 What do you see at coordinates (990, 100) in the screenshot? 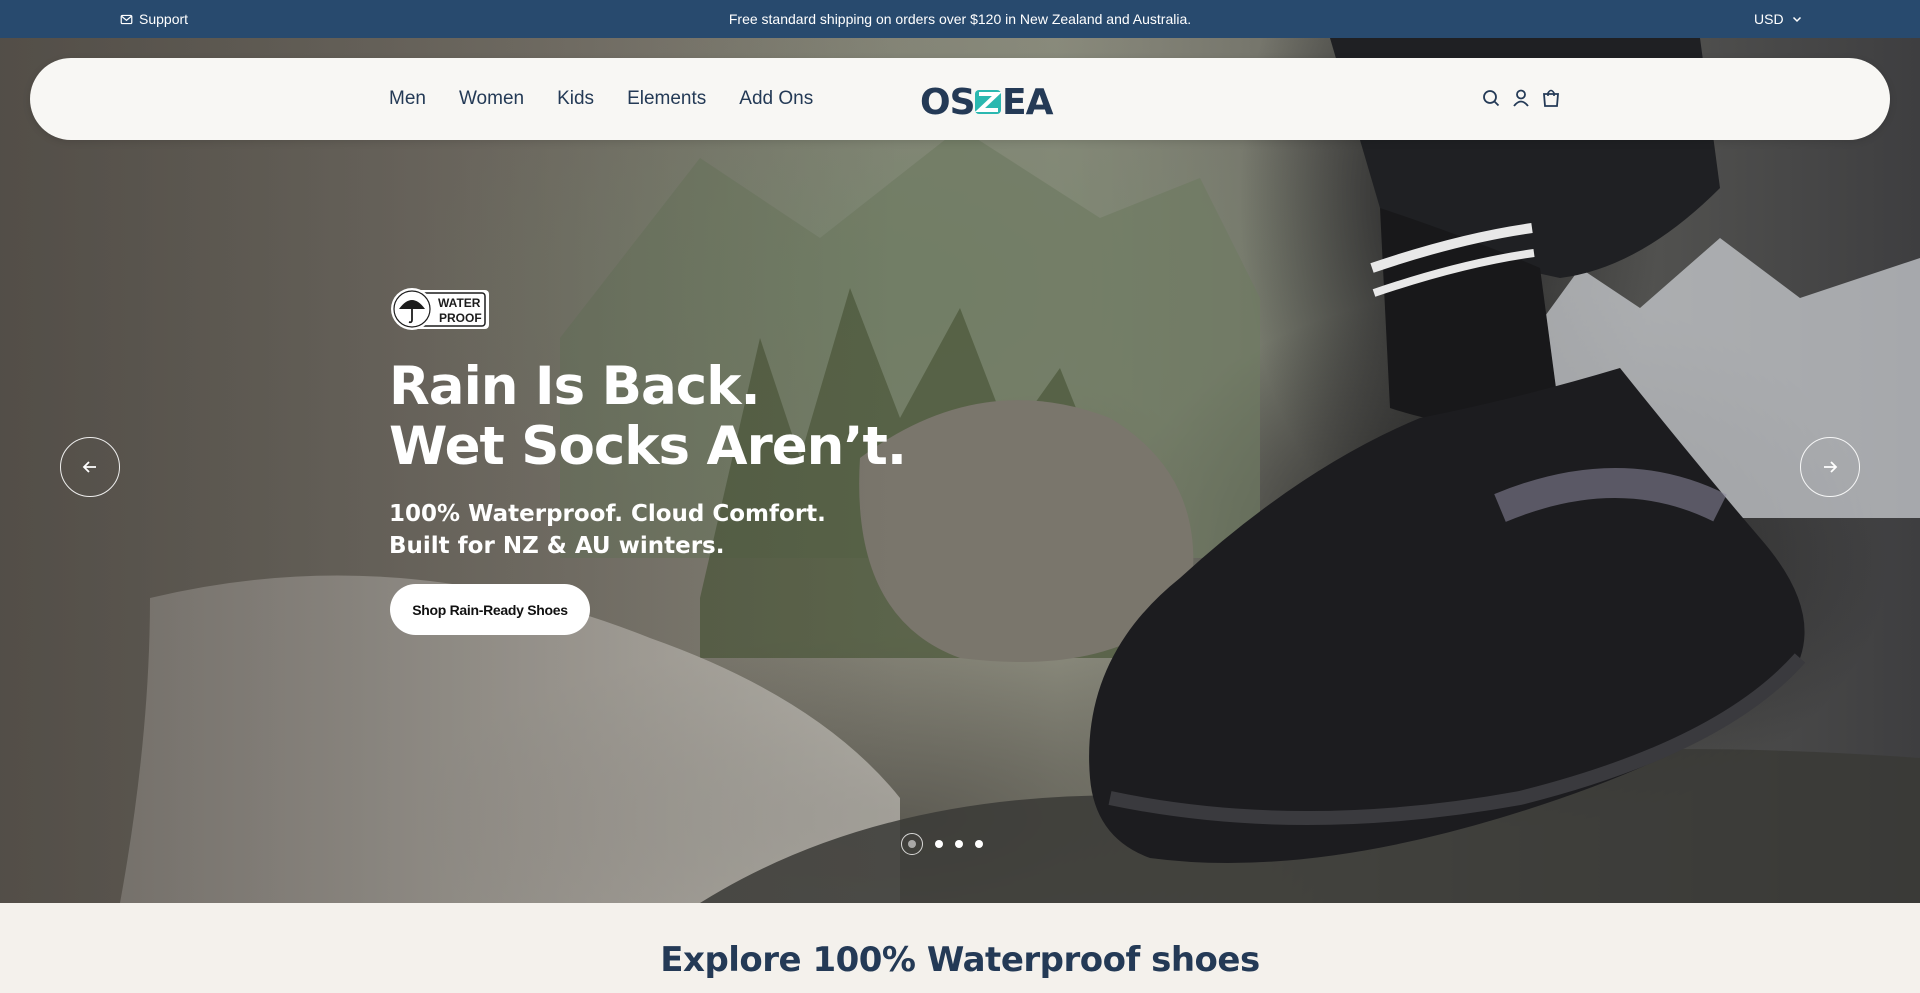
I see `oszea-logo: OS EA` at bounding box center [990, 100].